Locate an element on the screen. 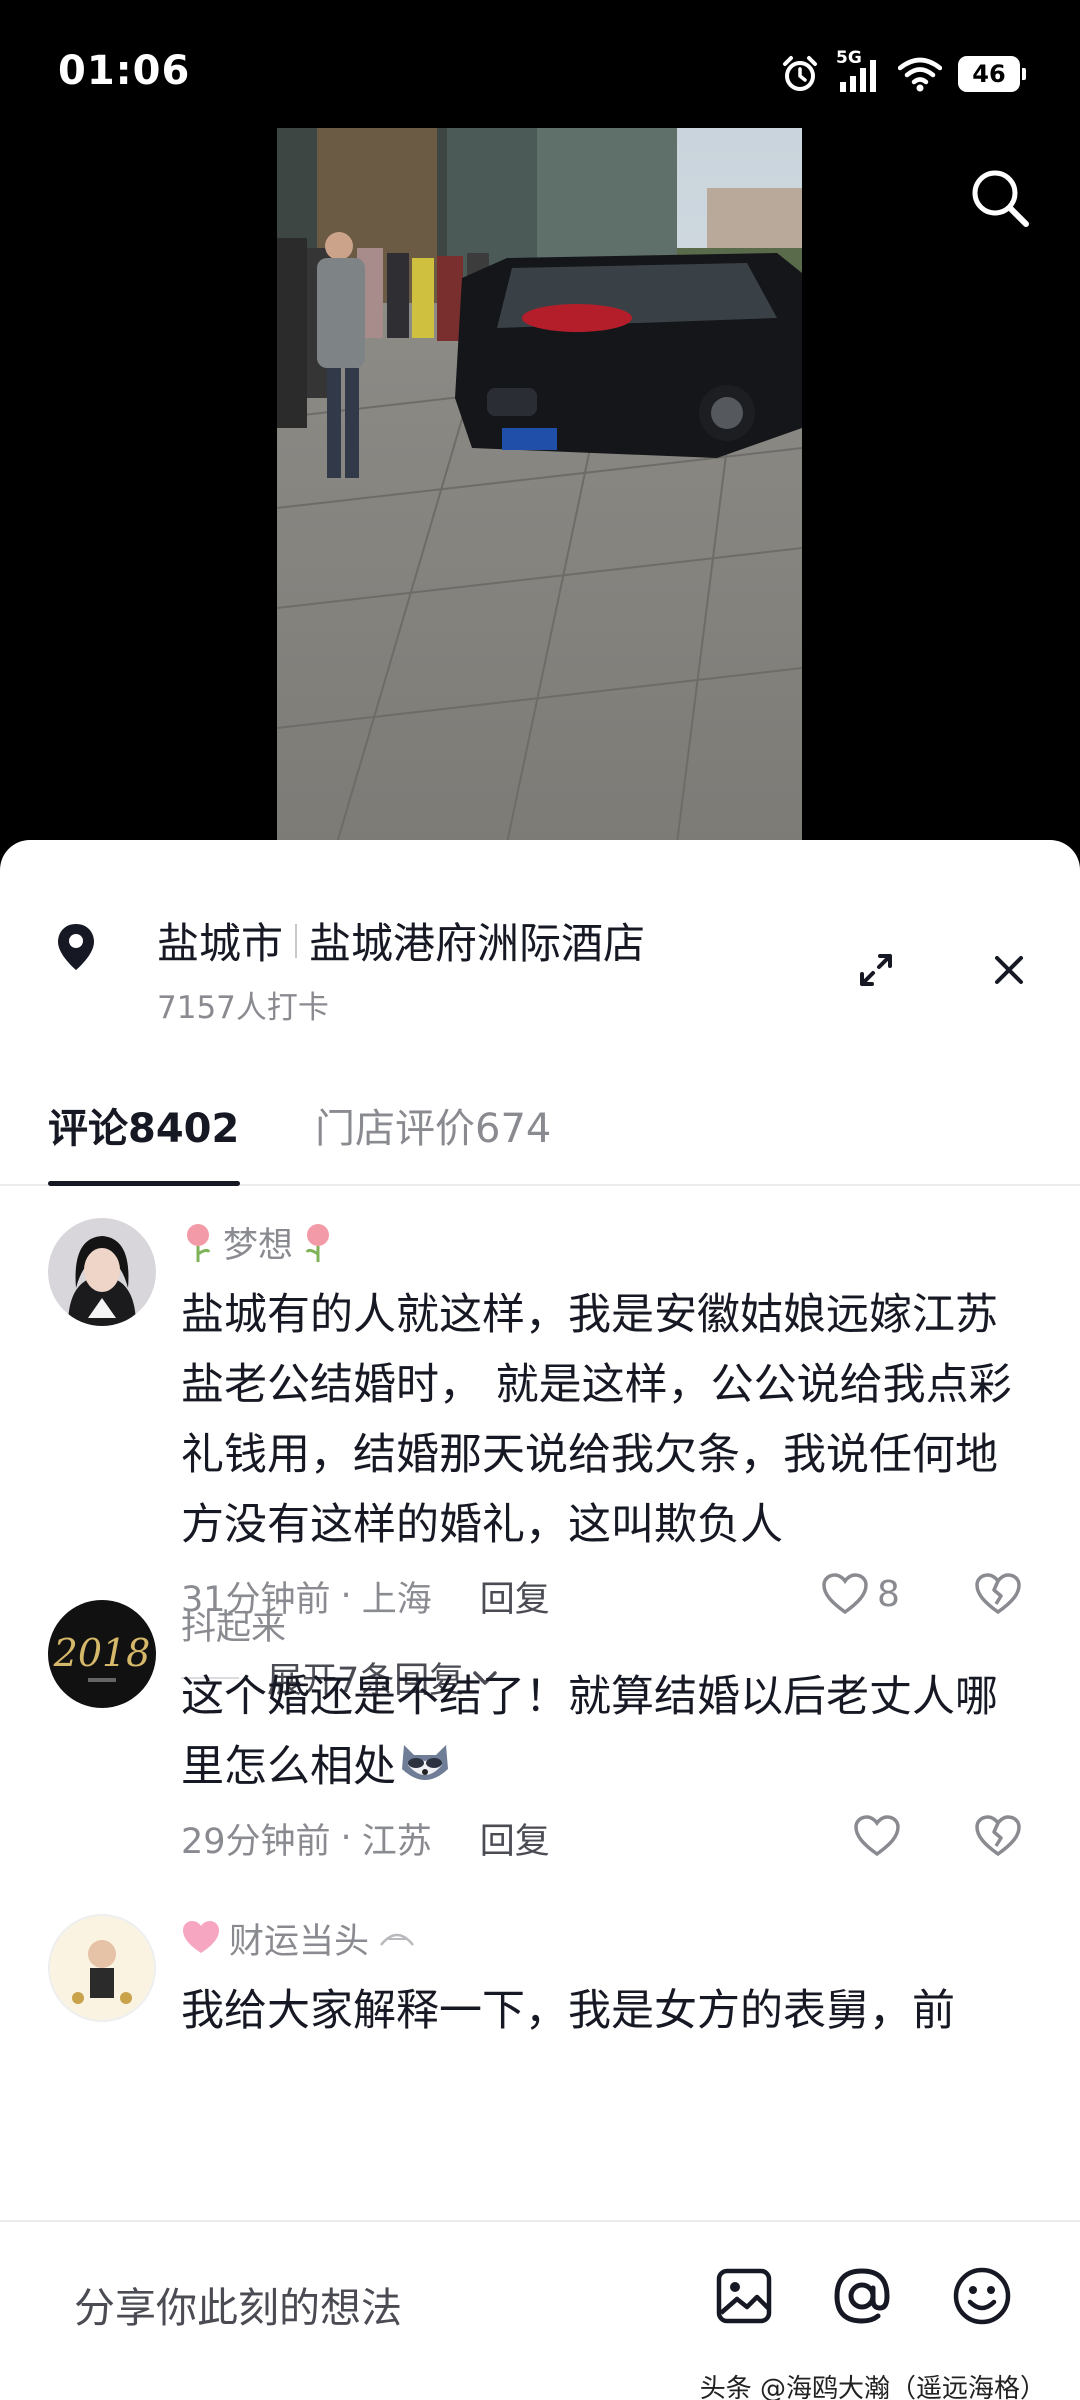 The image size is (1080, 2400). mention-button is located at coordinates (862, 2296).